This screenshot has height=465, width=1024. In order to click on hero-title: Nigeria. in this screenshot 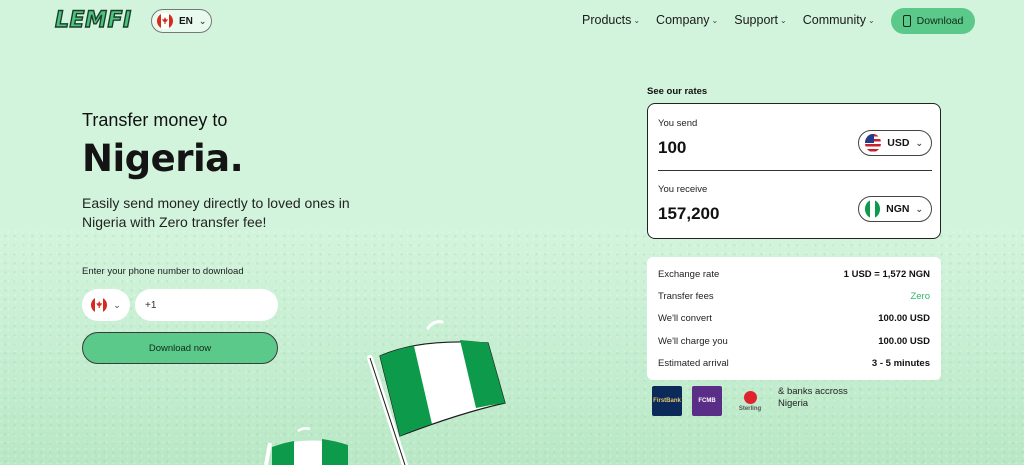, I will do `click(163, 158)`.